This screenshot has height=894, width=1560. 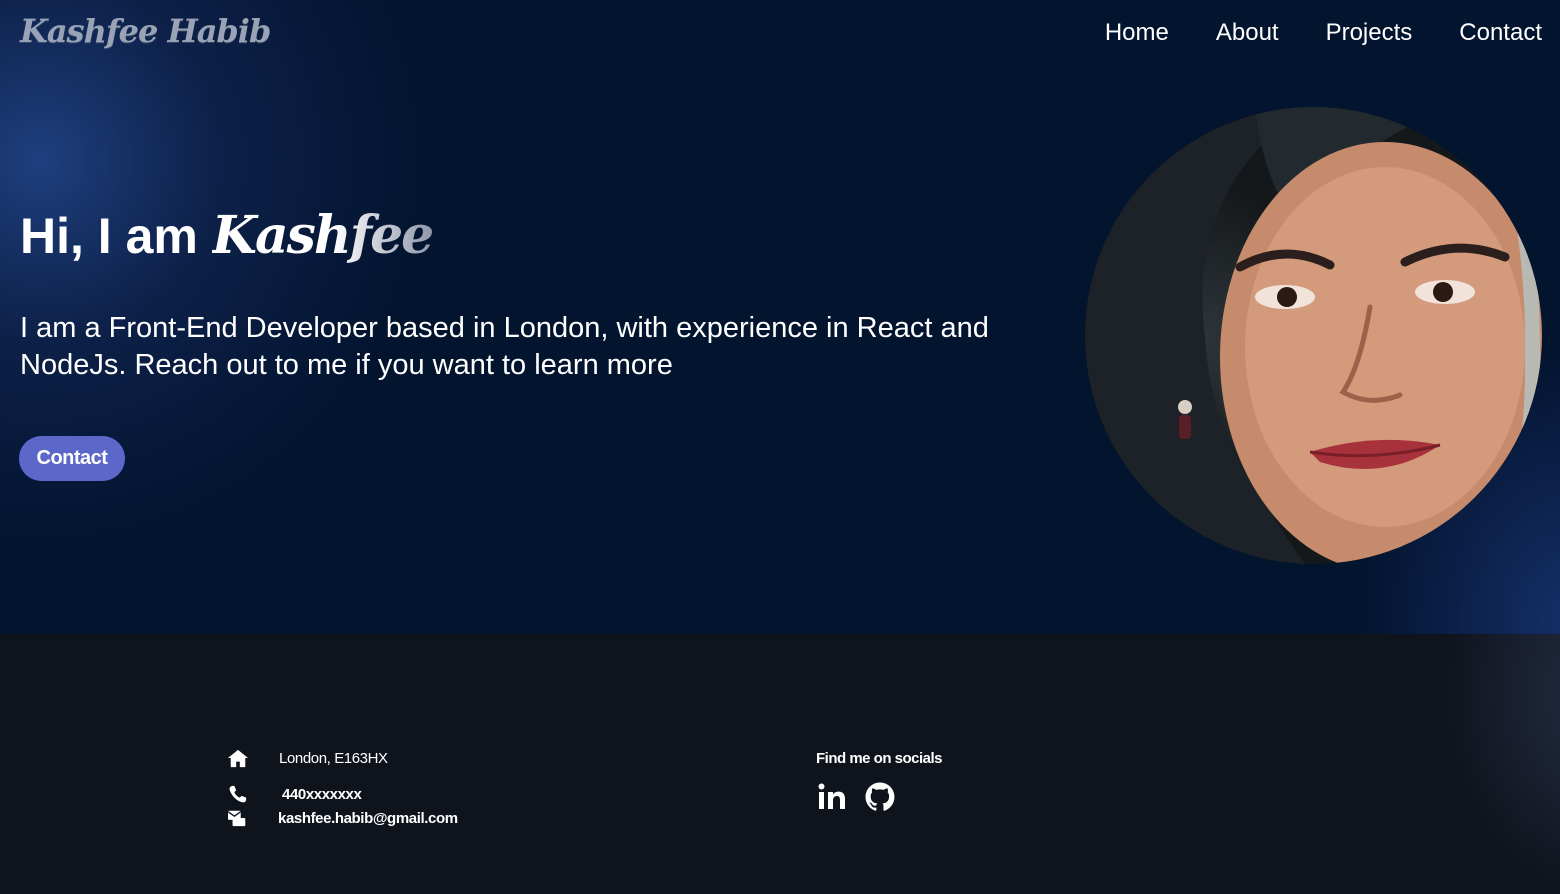 What do you see at coordinates (238, 794) in the screenshot?
I see `phone-icon` at bounding box center [238, 794].